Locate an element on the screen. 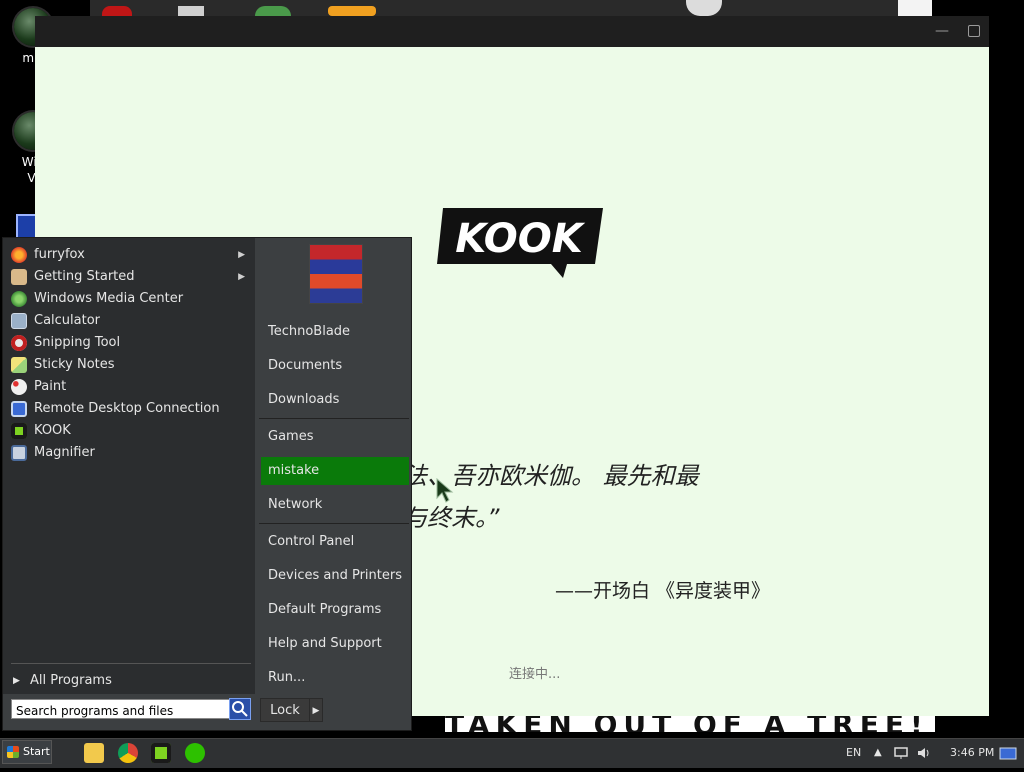  media-center-icon is located at coordinates (19, 299).